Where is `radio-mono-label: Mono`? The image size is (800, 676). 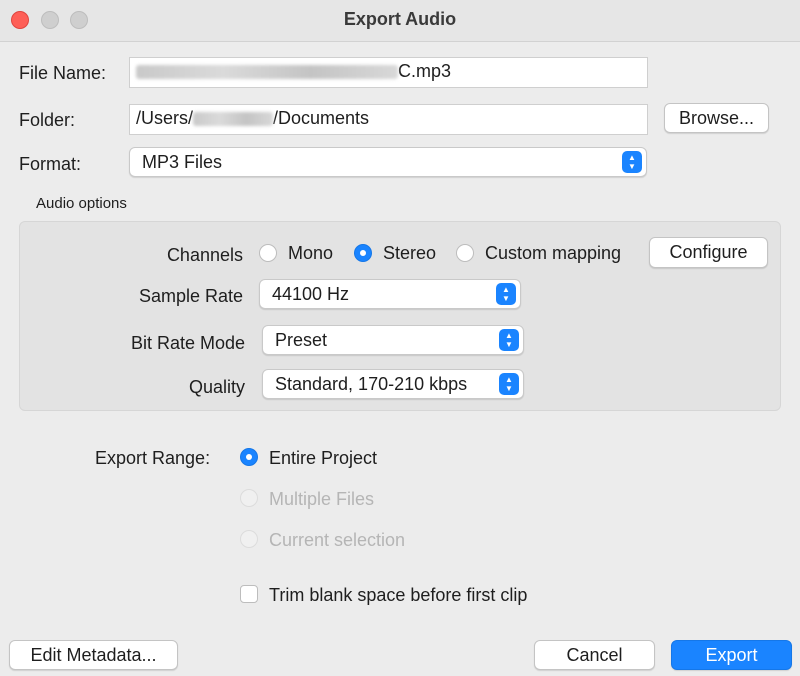
radio-mono-label: Mono is located at coordinates (310, 253).